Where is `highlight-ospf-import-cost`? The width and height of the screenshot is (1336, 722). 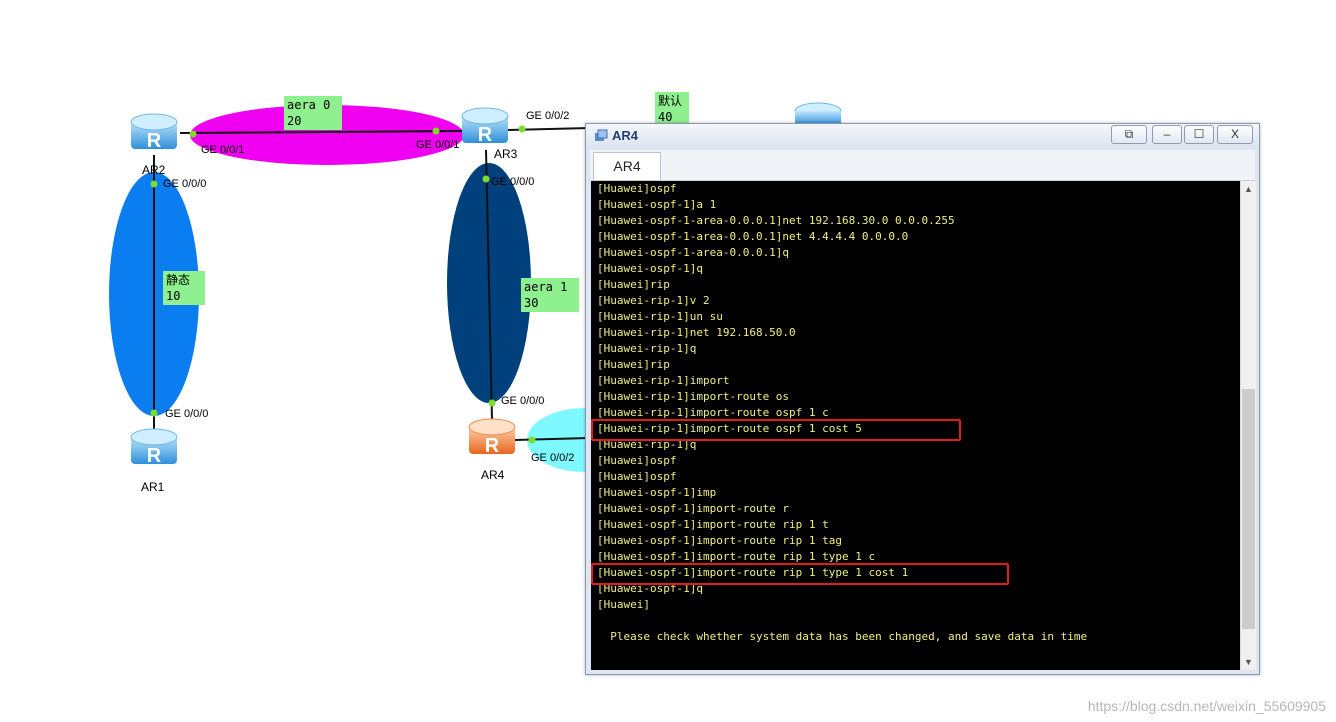 highlight-ospf-import-cost is located at coordinates (800, 574).